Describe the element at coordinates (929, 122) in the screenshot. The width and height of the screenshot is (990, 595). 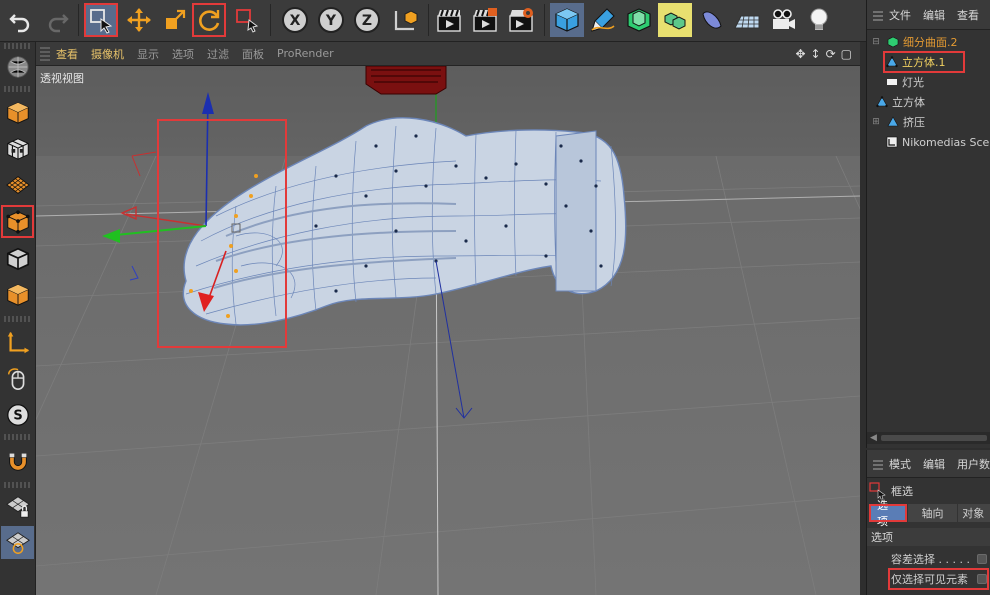
I see `tree-item-extrude: ⊞ 挤压` at that location.